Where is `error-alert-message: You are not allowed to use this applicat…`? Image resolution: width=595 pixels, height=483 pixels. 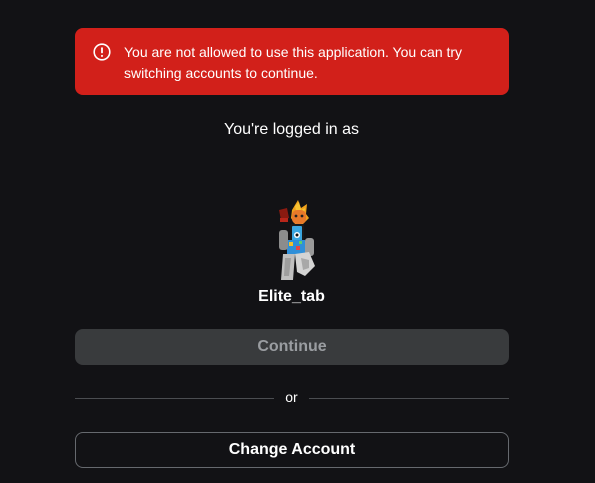
error-alert-message: You are not allowed to use this applicat… is located at coordinates (293, 62).